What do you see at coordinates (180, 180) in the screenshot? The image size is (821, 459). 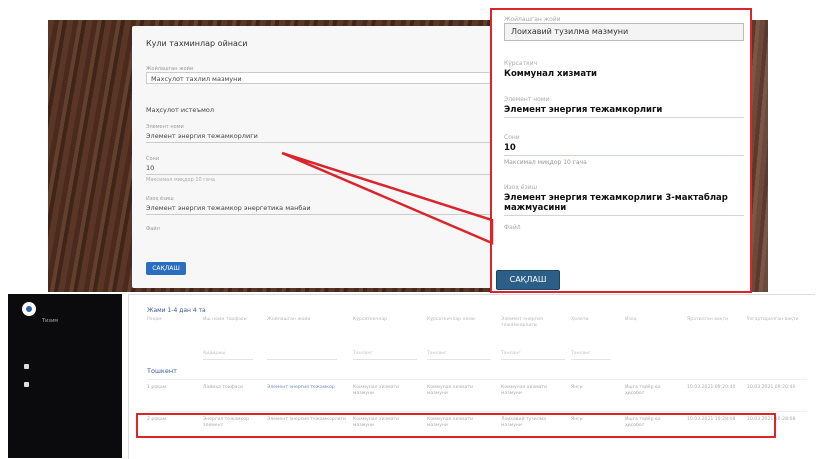 I see `count-note: Максимал миқдор 10 гача` at bounding box center [180, 180].